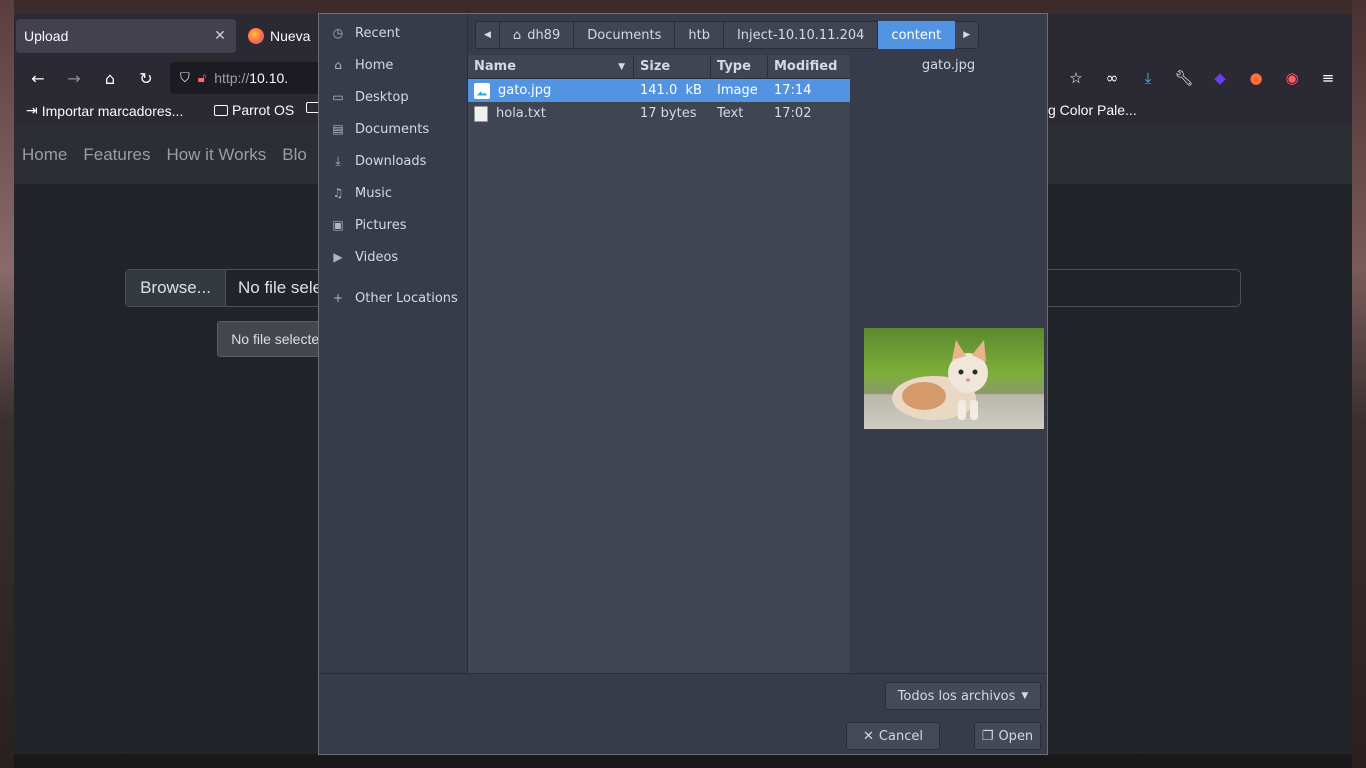 Image resolution: width=1366 pixels, height=768 pixels. Describe the element at coordinates (671, 90) in the screenshot. I see `file-size: 141.0 kB` at that location.